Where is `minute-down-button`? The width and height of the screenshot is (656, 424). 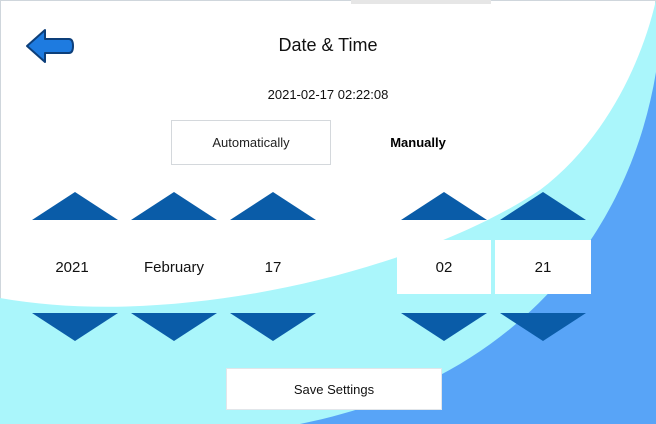 minute-down-button is located at coordinates (543, 327).